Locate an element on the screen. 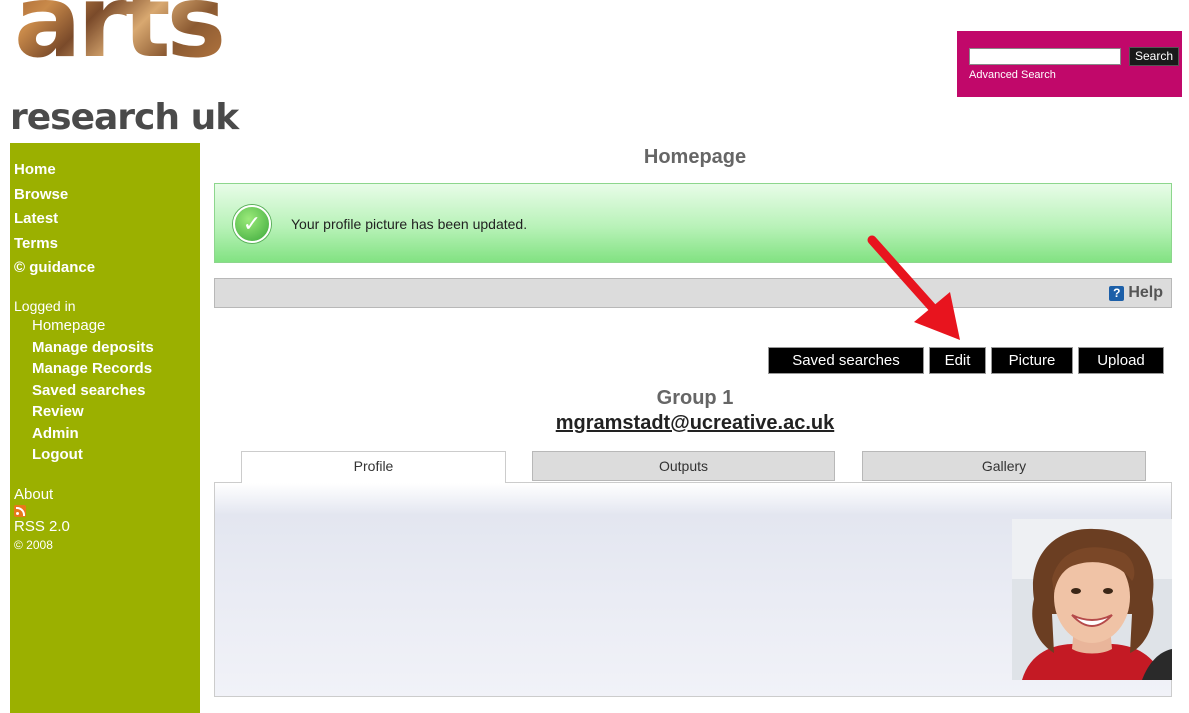 This screenshot has width=1189, height=713. profile-email-link: mgramstadt@ucreative.ac.uk is located at coordinates (695, 423).